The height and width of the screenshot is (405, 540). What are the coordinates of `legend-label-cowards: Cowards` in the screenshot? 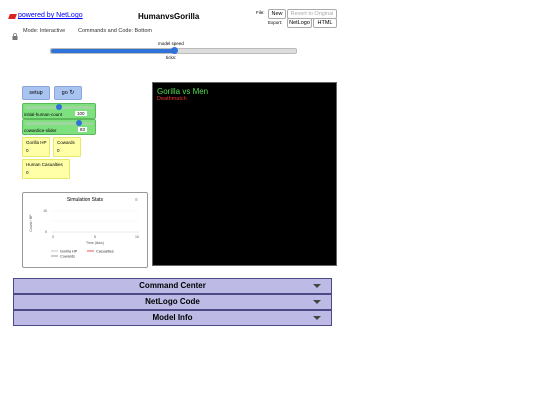 It's located at (67, 257).